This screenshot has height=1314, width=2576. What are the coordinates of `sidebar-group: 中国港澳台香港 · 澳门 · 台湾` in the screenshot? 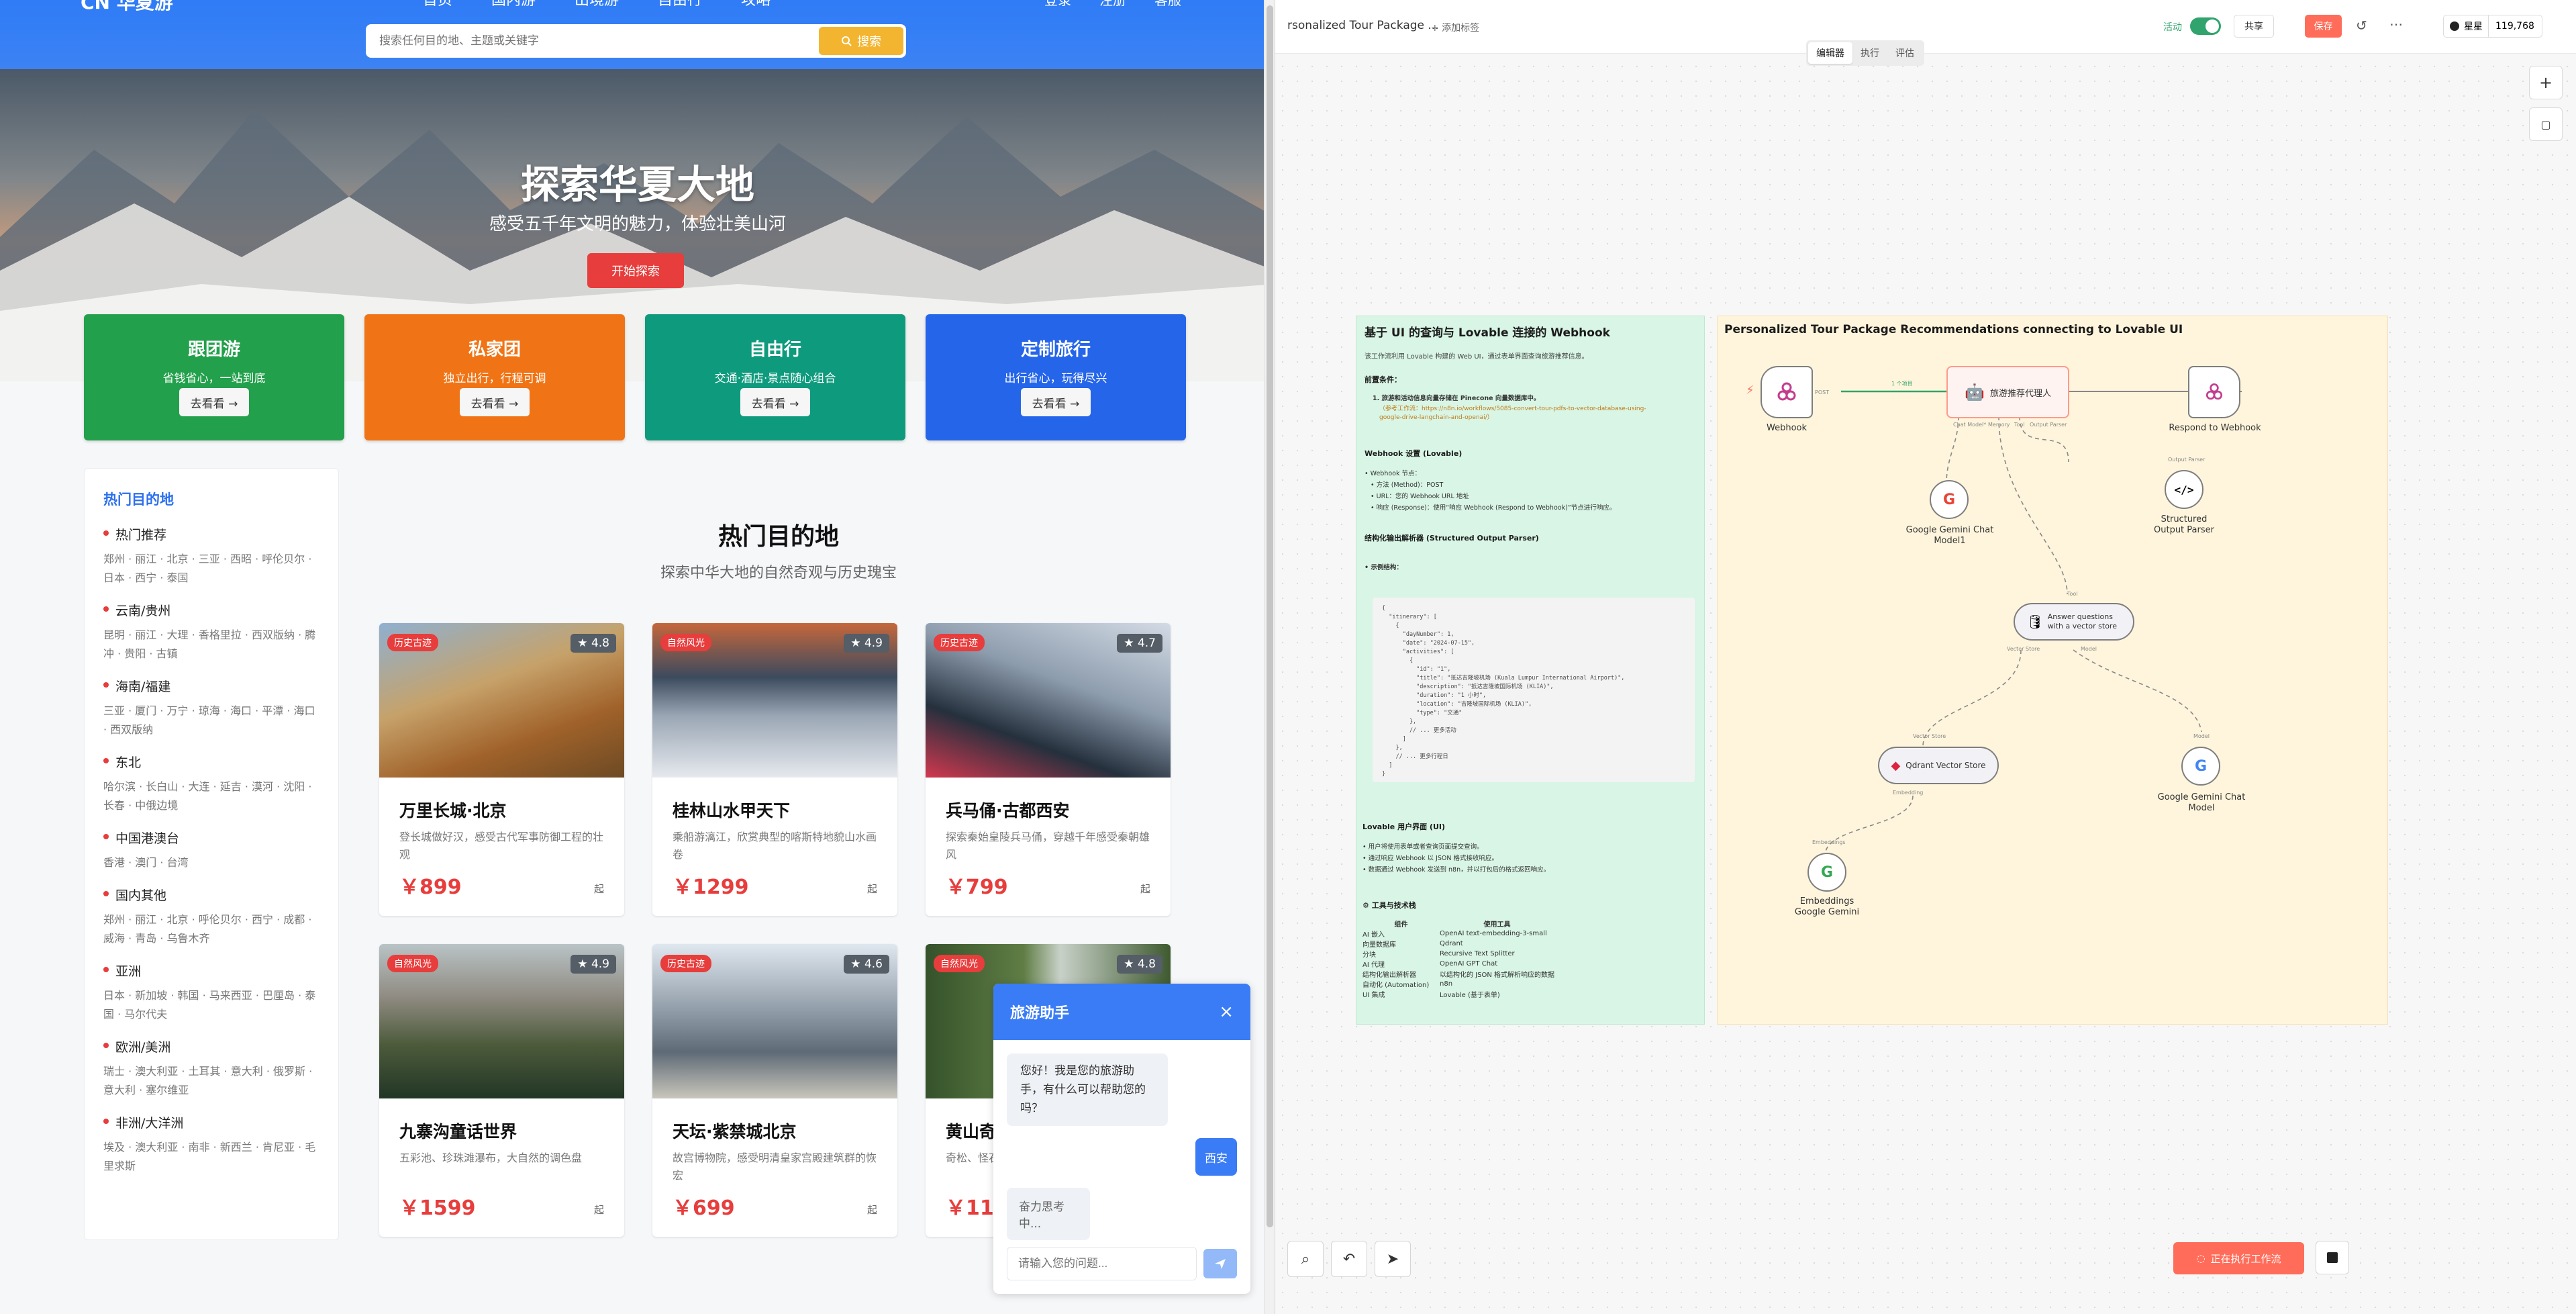 It's located at (211, 850).